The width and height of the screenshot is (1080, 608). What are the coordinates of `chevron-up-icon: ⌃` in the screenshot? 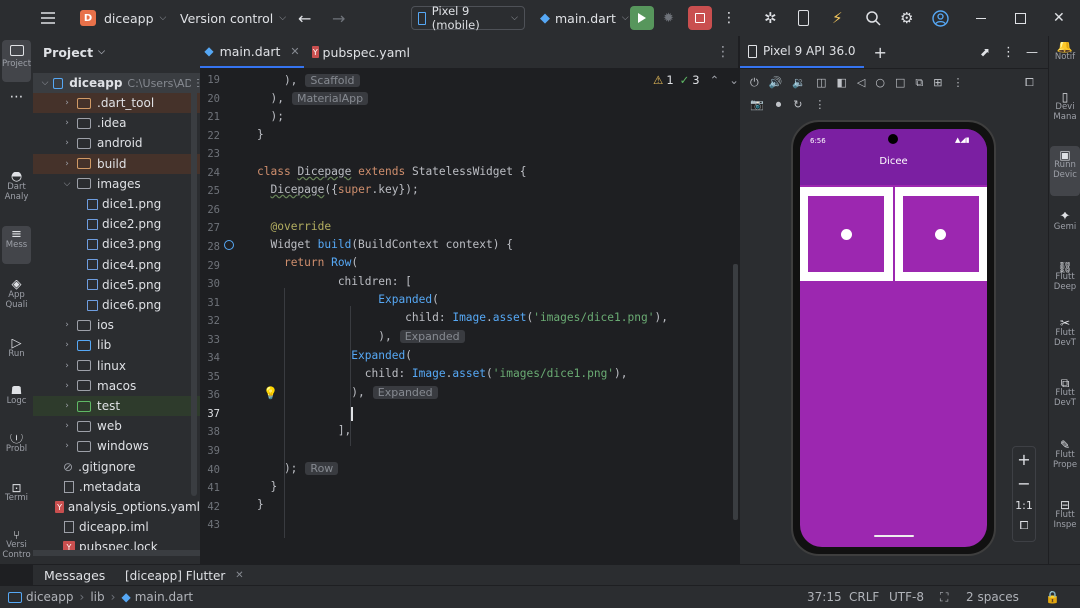 It's located at (715, 80).